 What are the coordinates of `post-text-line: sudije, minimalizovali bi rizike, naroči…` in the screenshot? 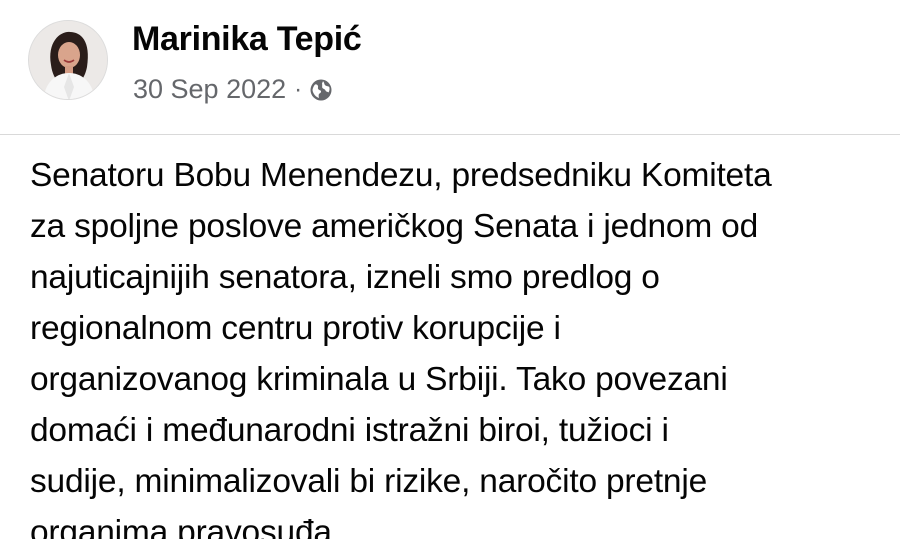 It's located at (369, 481).